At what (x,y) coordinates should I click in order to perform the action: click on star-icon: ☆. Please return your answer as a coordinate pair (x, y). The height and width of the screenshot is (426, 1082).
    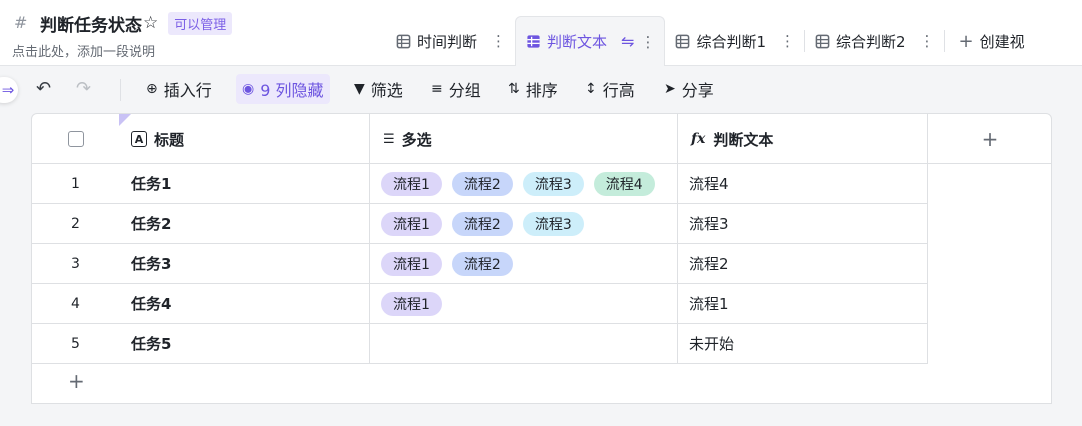
    Looking at the image, I should click on (150, 23).